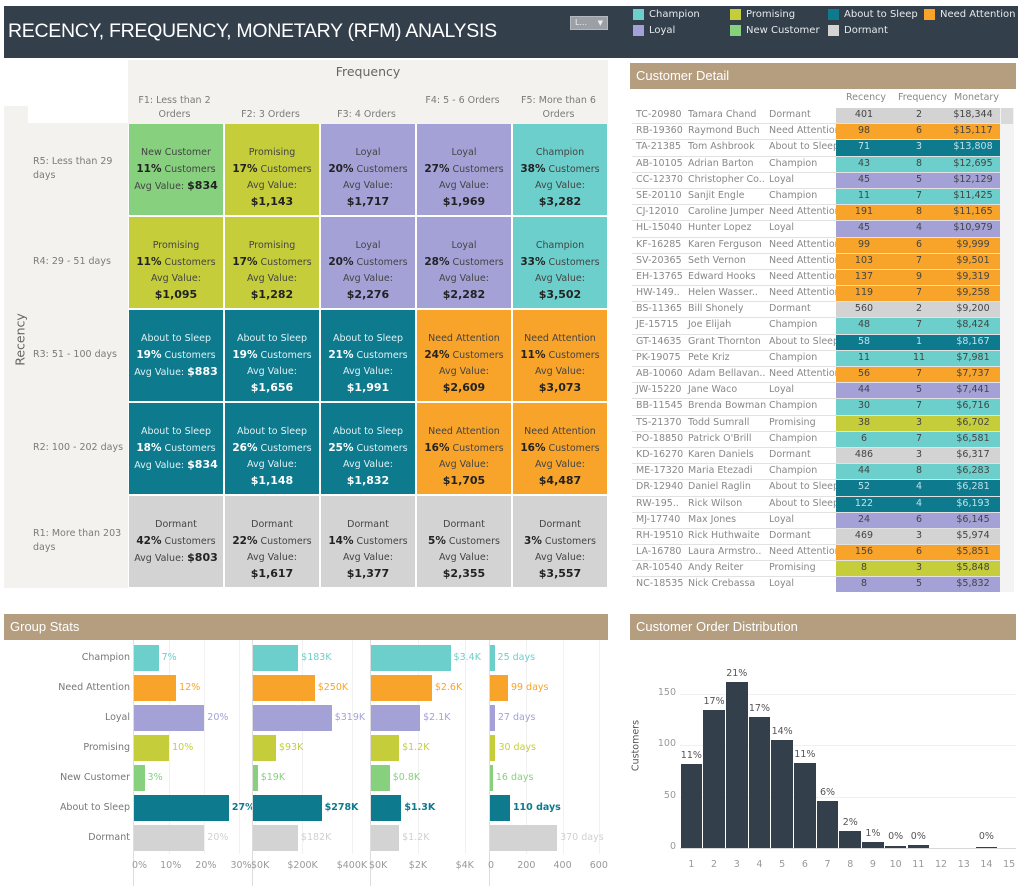 Image resolution: width=1024 pixels, height=892 pixels. Describe the element at coordinates (524, 838) in the screenshot. I see `bar-avg-recency-dormant` at that location.